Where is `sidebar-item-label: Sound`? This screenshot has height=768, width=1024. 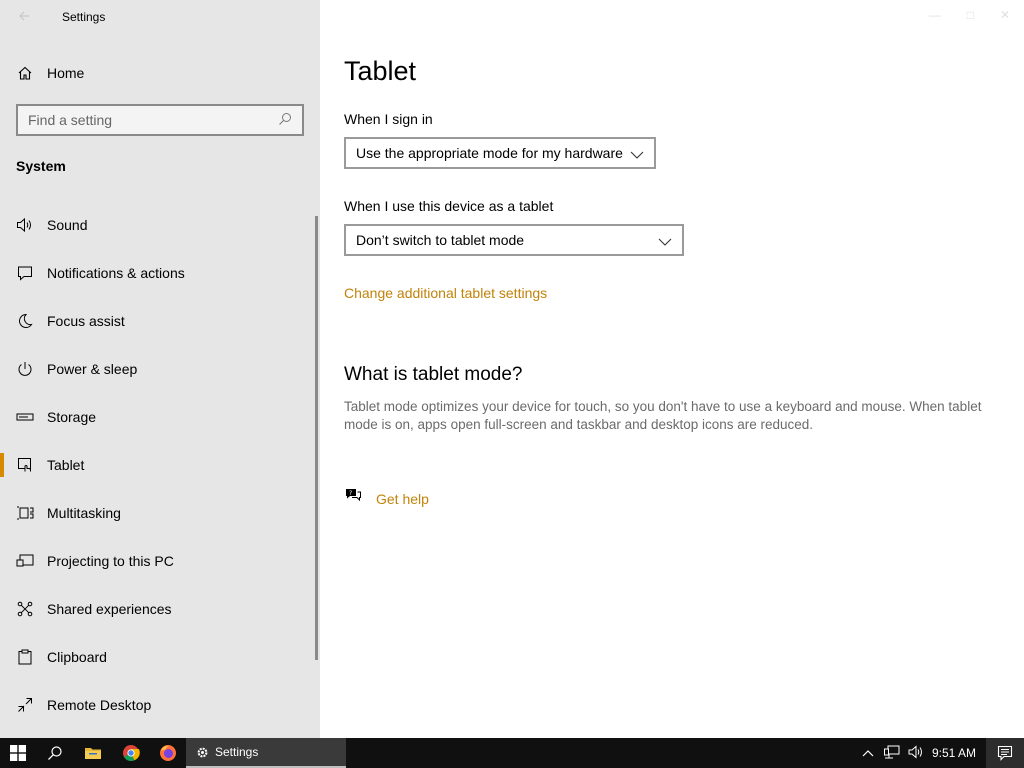
sidebar-item-label: Sound is located at coordinates (67, 225).